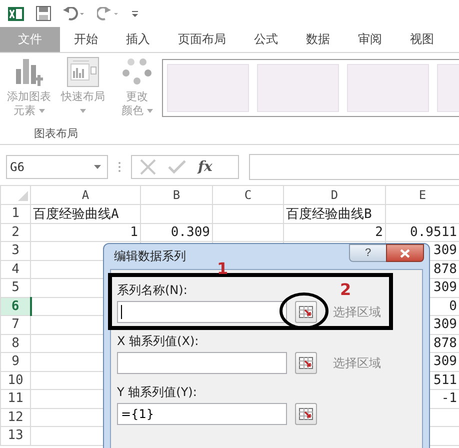 This screenshot has width=459, height=448. I want to click on row-header: 3, so click(15, 251).